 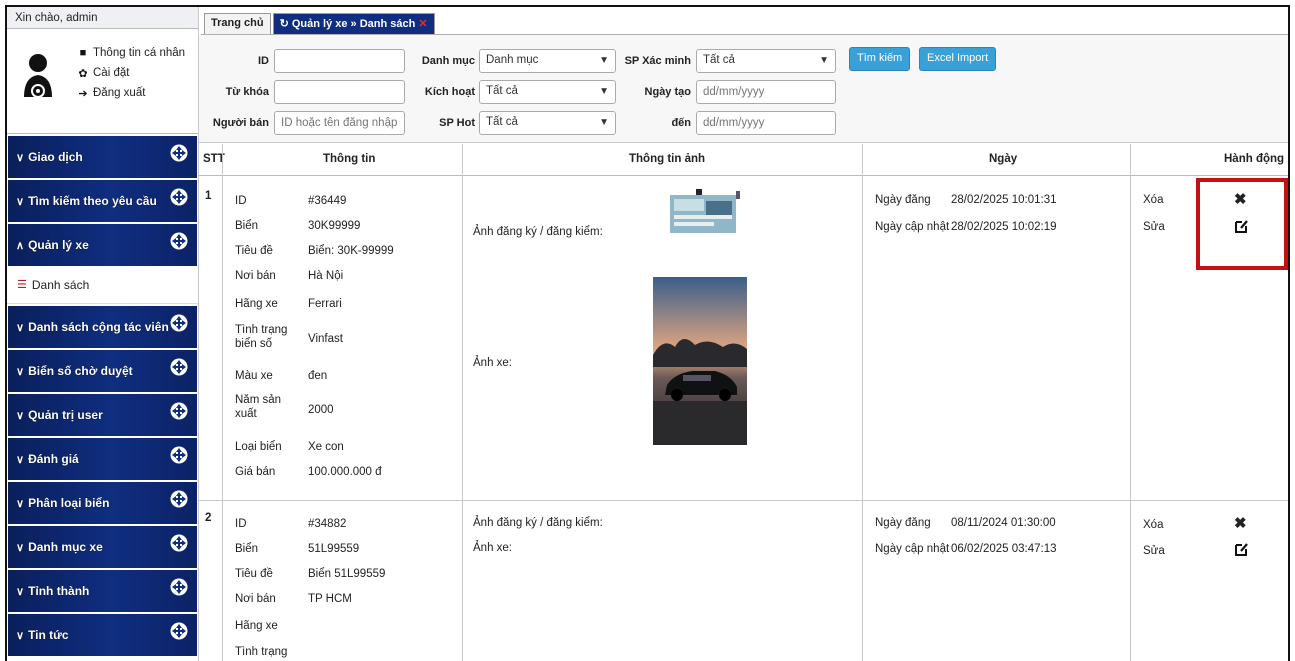 What do you see at coordinates (102, 459) in the screenshot?
I see `menu-item-danh-gia: ∨ Đánh giá` at bounding box center [102, 459].